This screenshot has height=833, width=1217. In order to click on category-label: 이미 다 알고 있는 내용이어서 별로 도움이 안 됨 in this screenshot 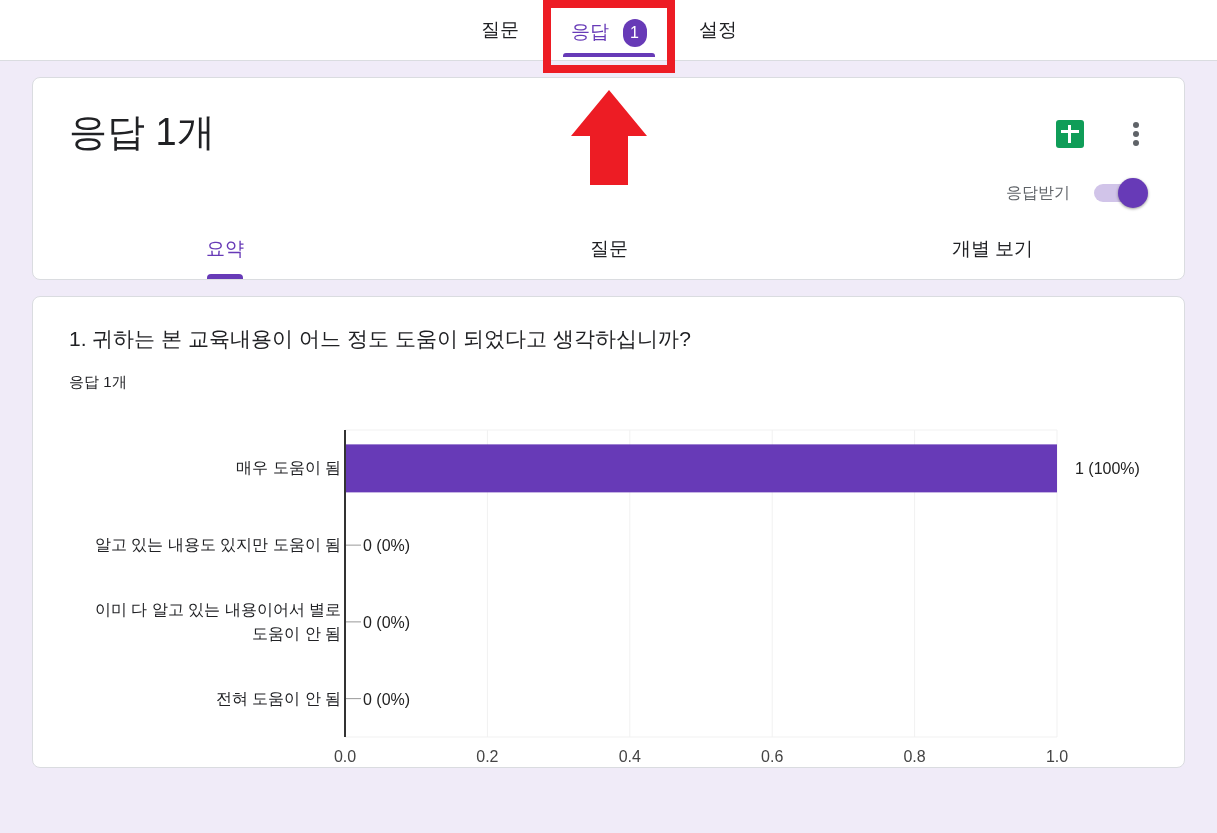, I will do `click(217, 621)`.